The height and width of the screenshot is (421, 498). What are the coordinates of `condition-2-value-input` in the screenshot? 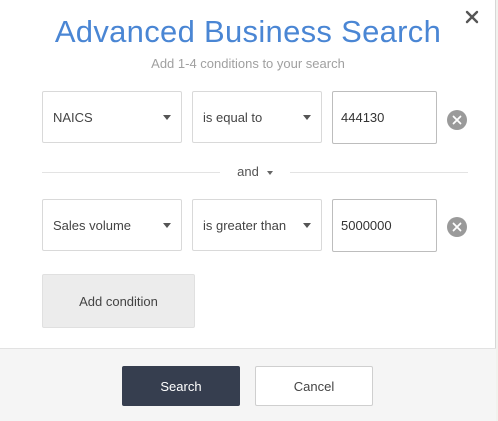 It's located at (384, 225).